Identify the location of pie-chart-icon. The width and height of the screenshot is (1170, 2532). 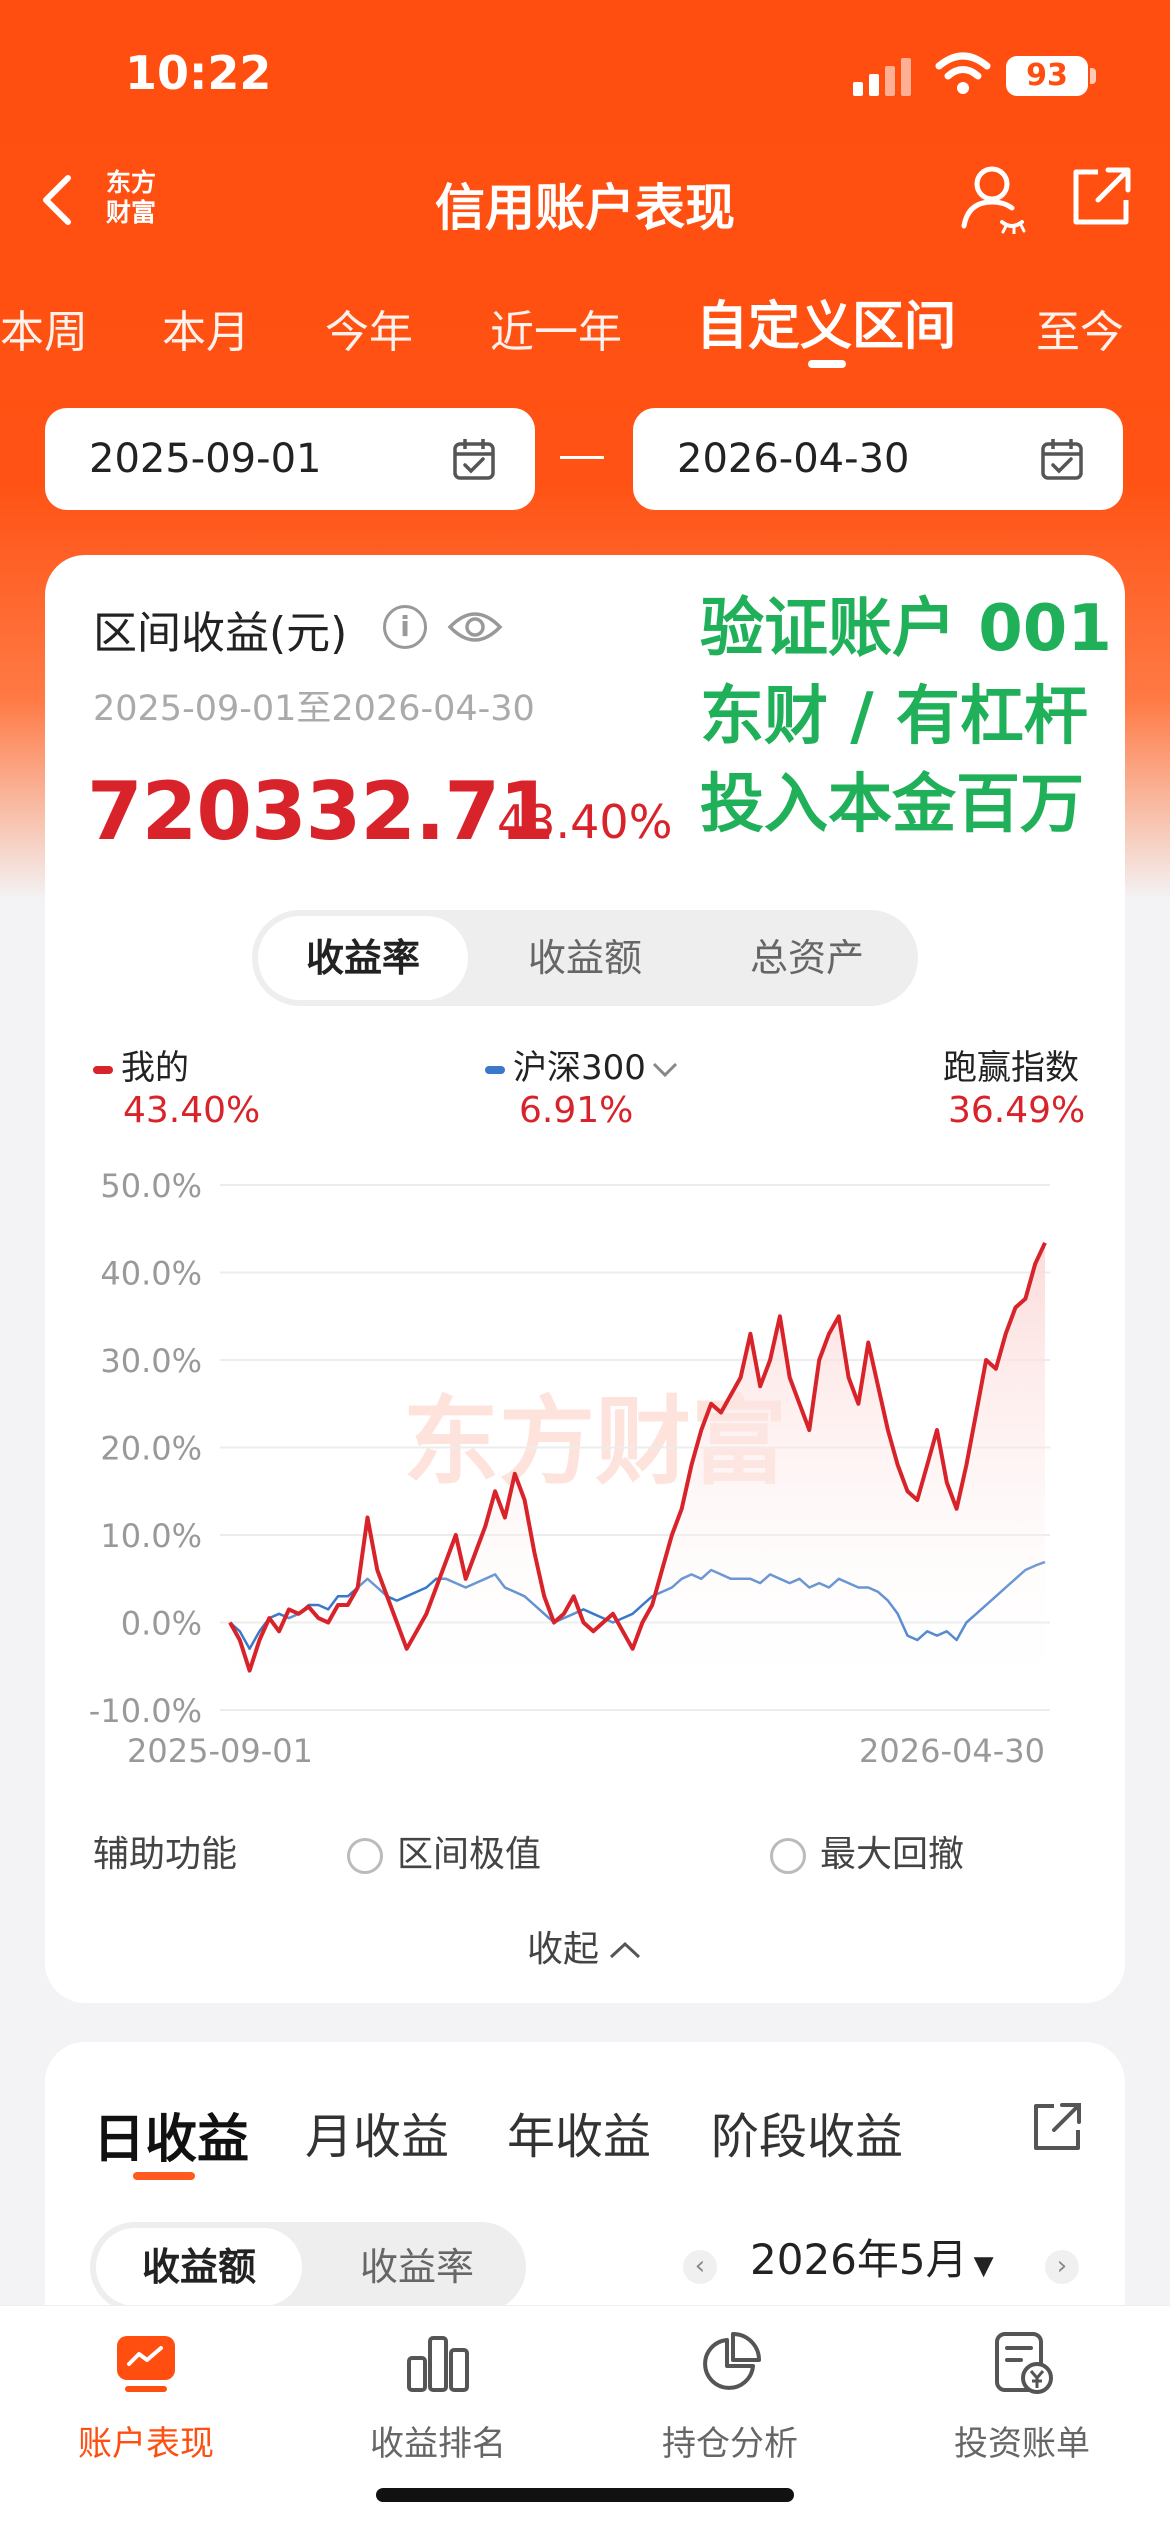
(732, 2361).